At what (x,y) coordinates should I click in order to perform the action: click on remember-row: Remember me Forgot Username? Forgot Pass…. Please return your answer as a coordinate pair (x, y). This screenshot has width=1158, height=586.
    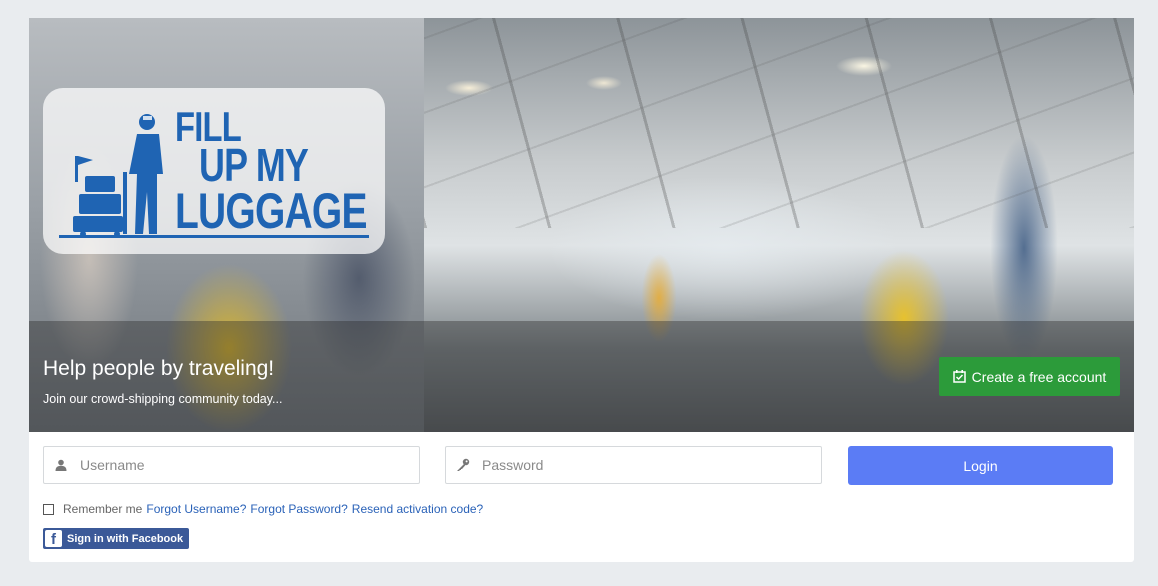
    Looking at the image, I should click on (265, 509).